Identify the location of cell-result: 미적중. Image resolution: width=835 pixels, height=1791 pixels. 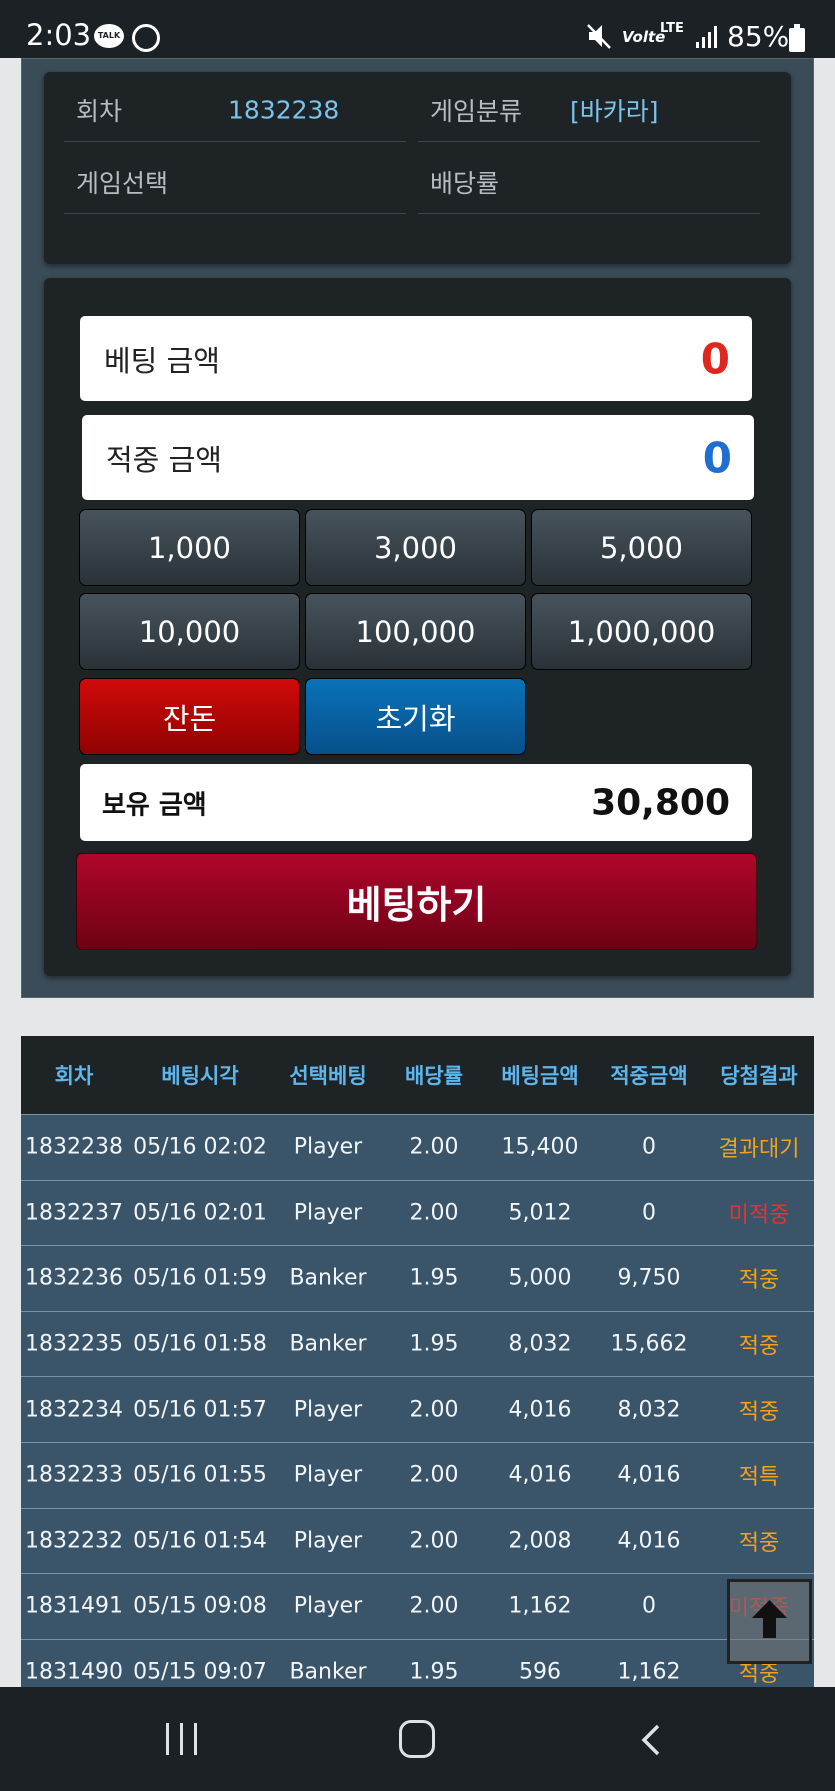
(759, 1215).